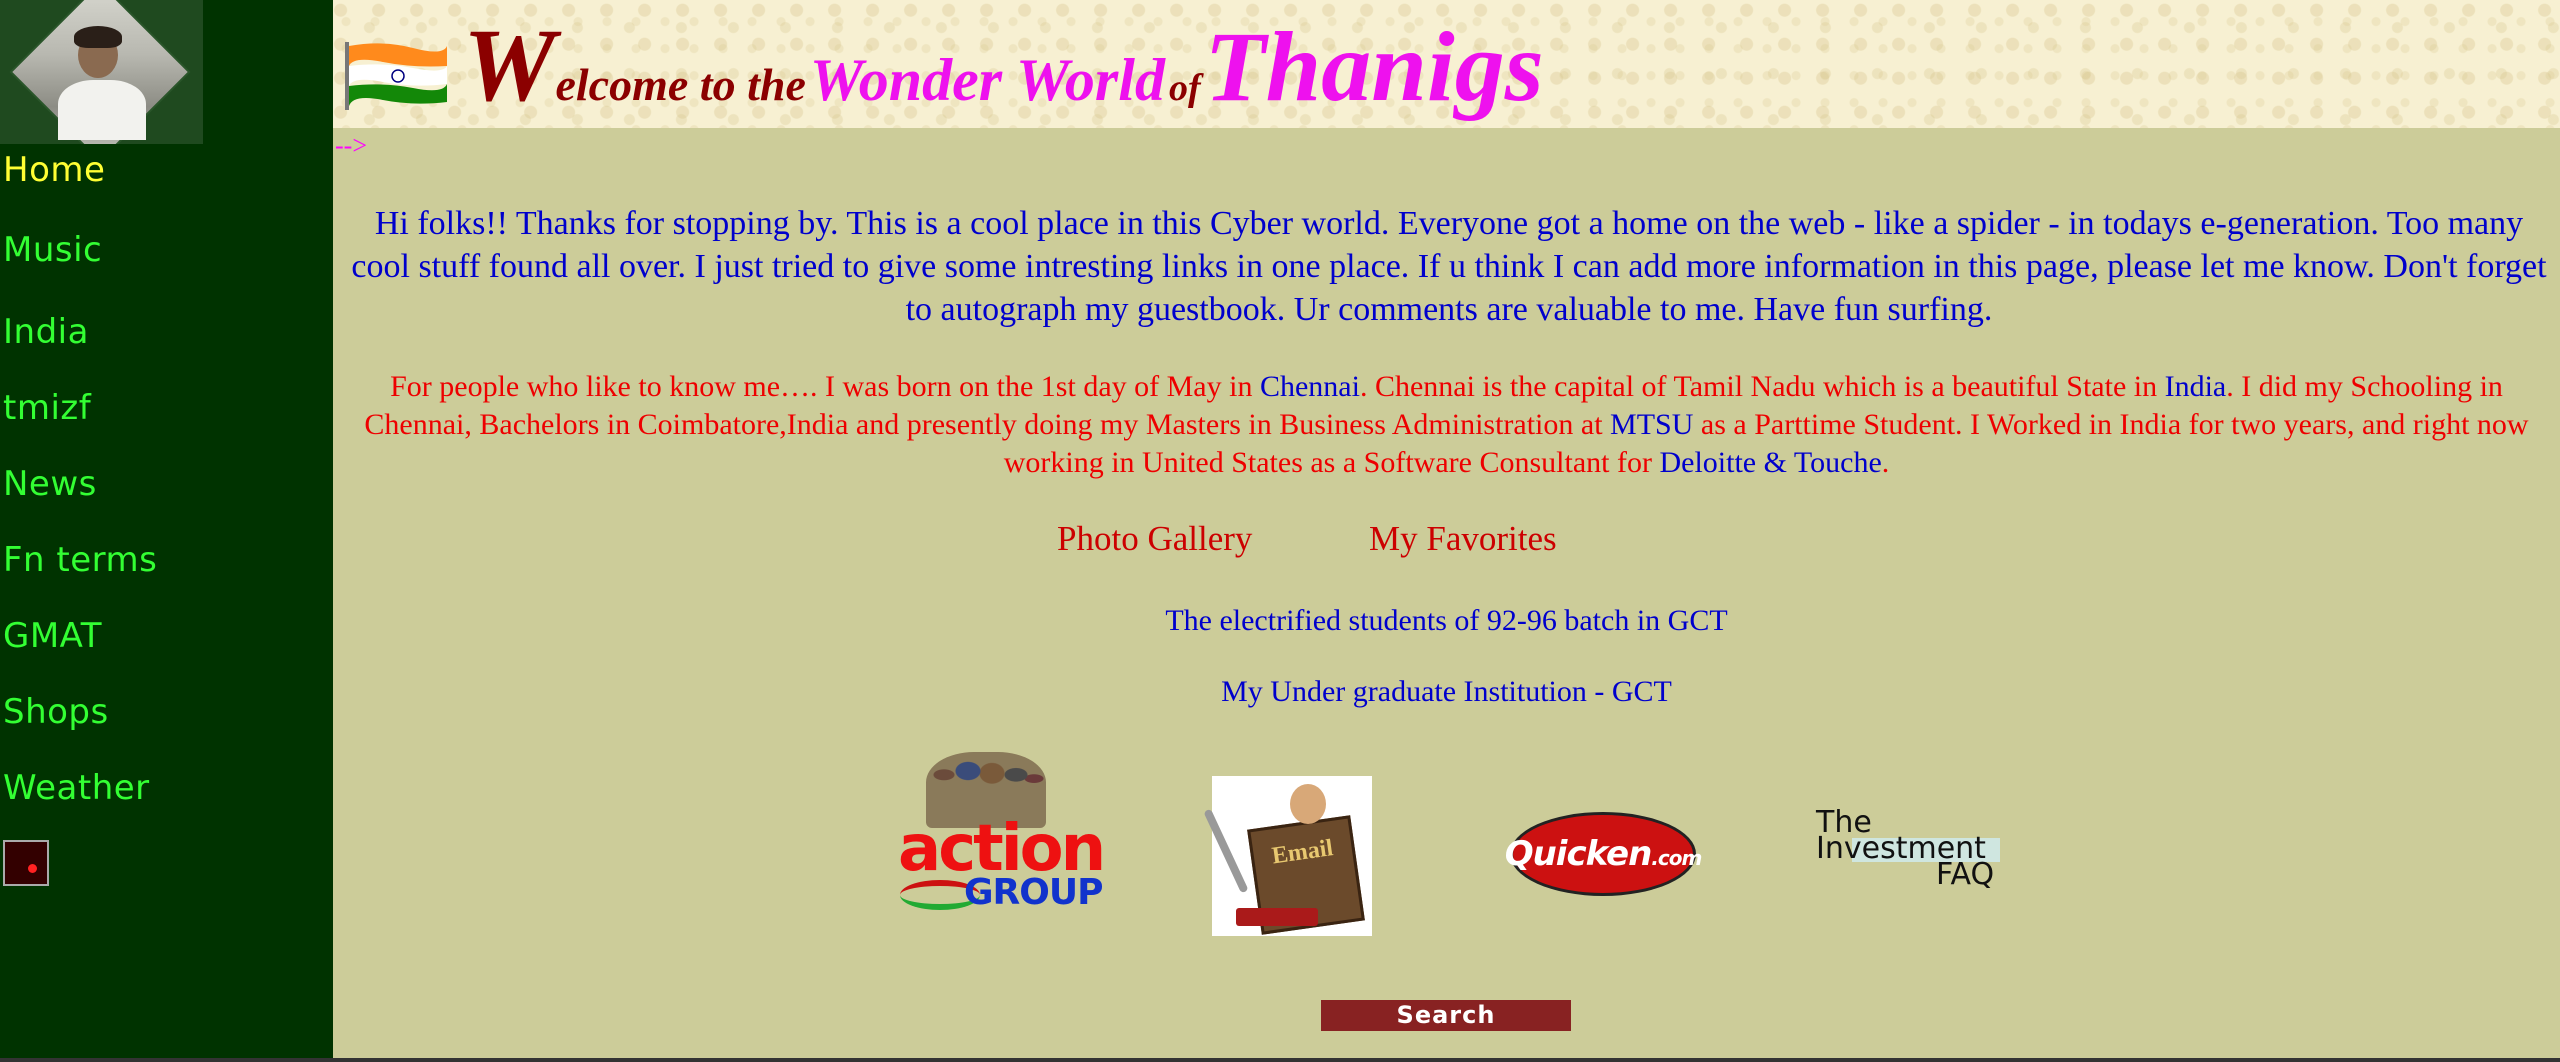  What do you see at coordinates (1277, 917) in the screenshot?
I see `book-stack-icon` at bounding box center [1277, 917].